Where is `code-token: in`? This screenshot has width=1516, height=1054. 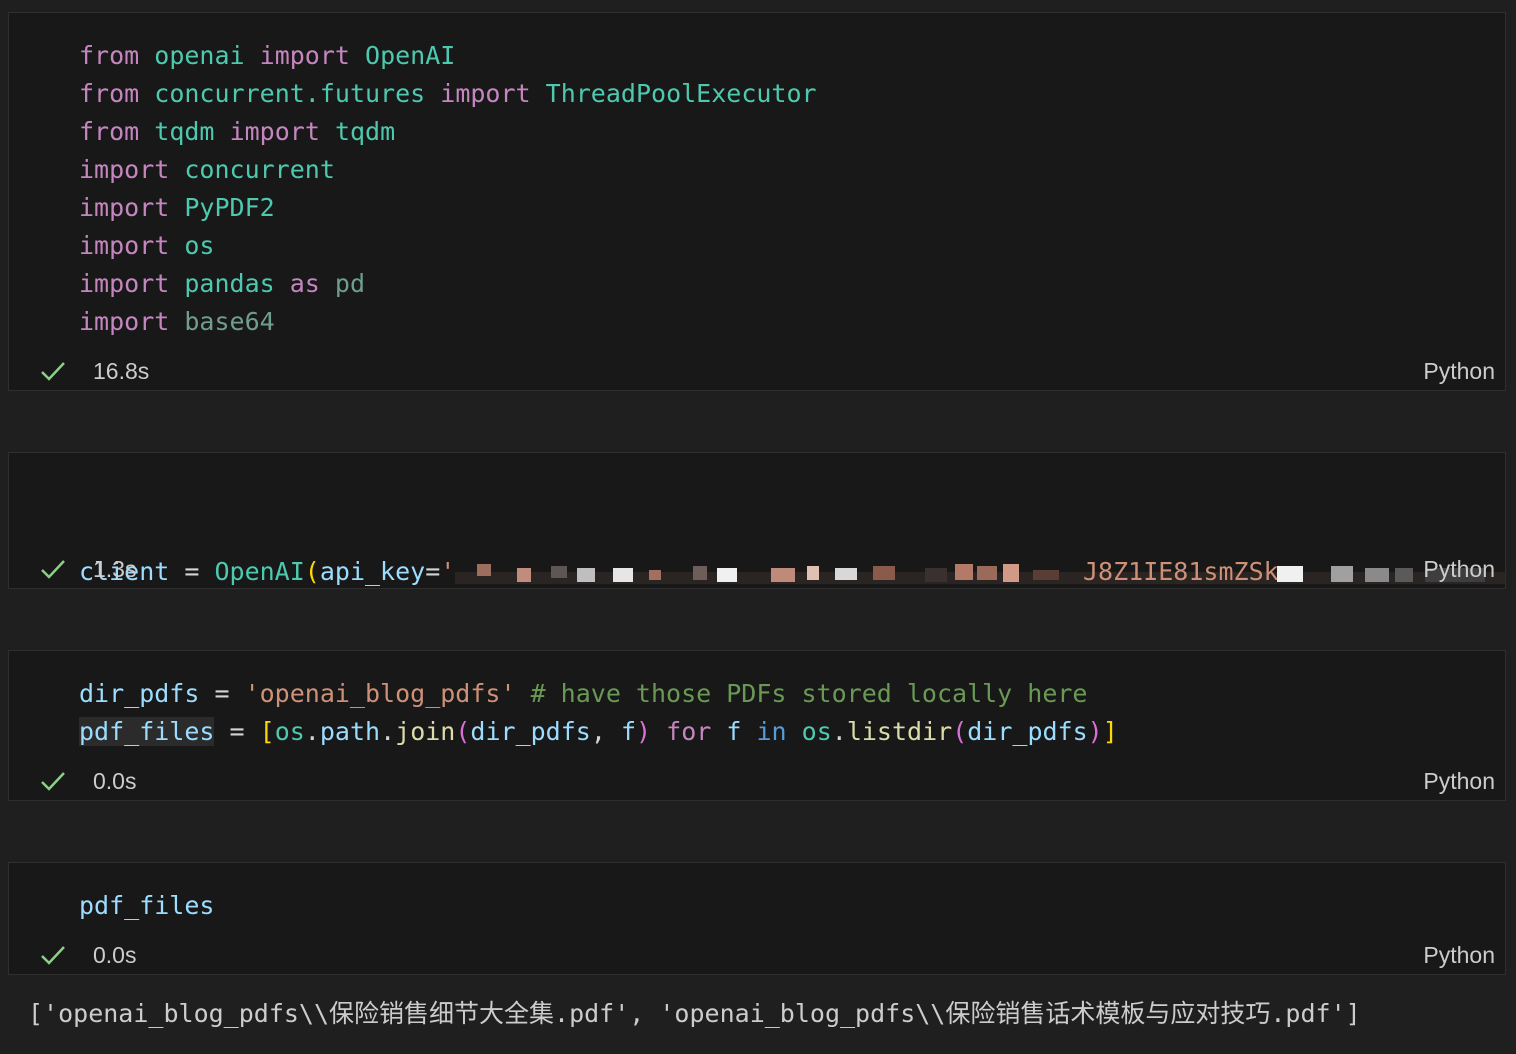 code-token: in is located at coordinates (771, 731).